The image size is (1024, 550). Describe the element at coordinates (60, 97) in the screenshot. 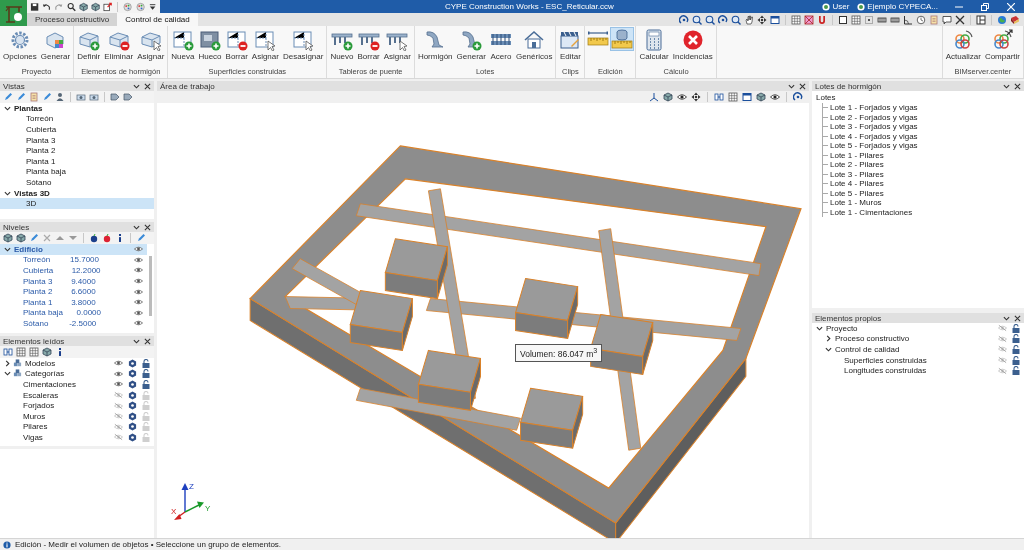

I see `person-icon` at that location.